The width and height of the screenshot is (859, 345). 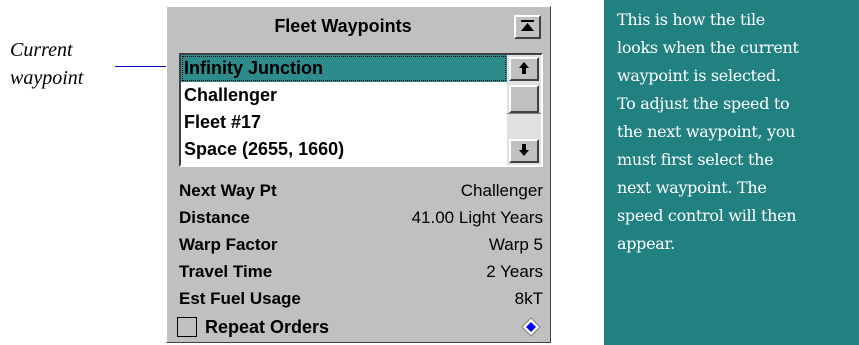 What do you see at coordinates (360, 327) in the screenshot?
I see `repeat-orders-row: Repeat Orders` at bounding box center [360, 327].